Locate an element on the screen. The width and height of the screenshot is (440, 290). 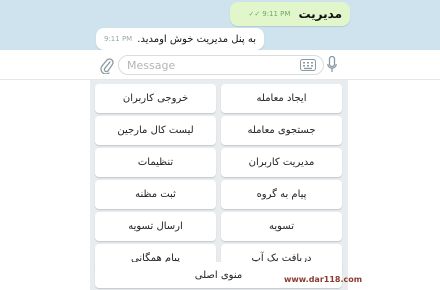
kb-button-register-quote: ثبت مظنه is located at coordinates (155, 194).